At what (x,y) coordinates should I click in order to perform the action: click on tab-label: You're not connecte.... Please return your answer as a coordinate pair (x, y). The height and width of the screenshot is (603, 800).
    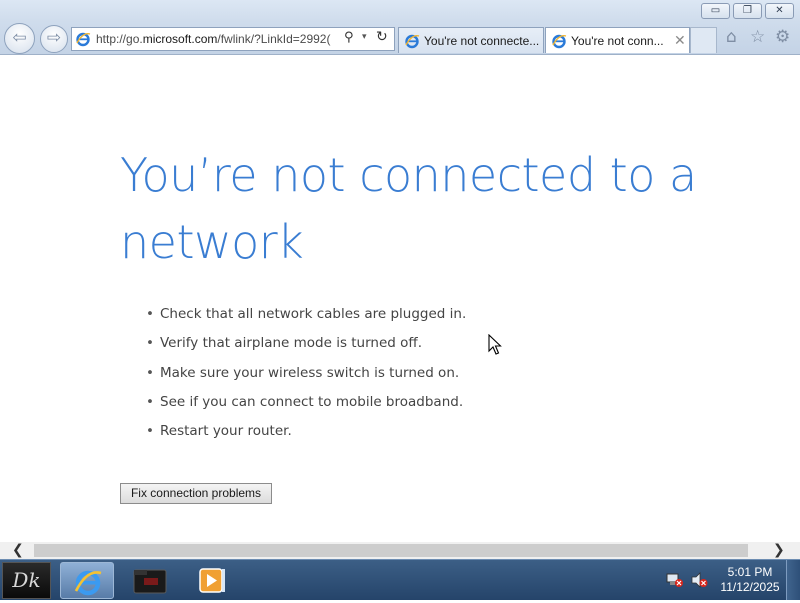
    Looking at the image, I should click on (482, 41).